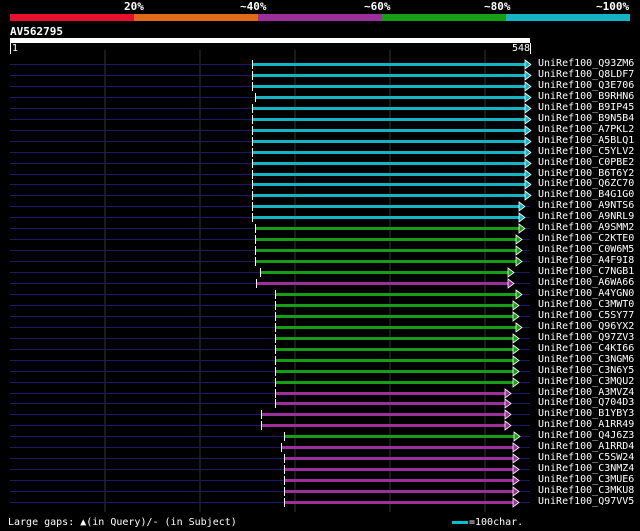  Describe the element at coordinates (586, 468) in the screenshot. I see `hit-label: UniRef100_C3NMZ4` at that location.